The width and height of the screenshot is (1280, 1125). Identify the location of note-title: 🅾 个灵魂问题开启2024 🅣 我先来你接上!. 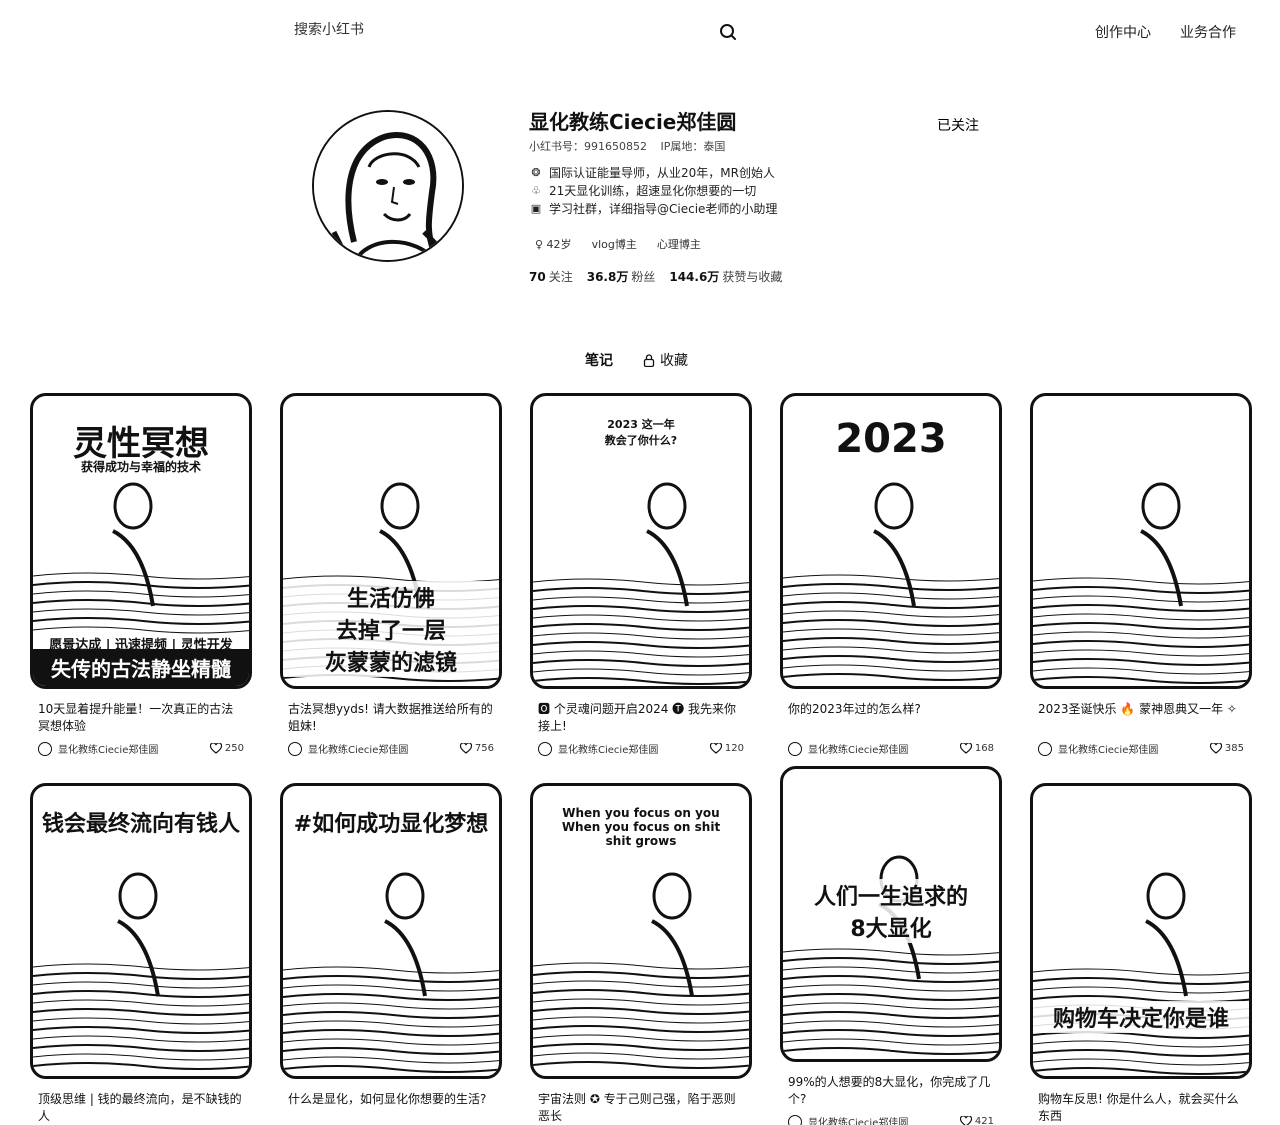
(641, 718).